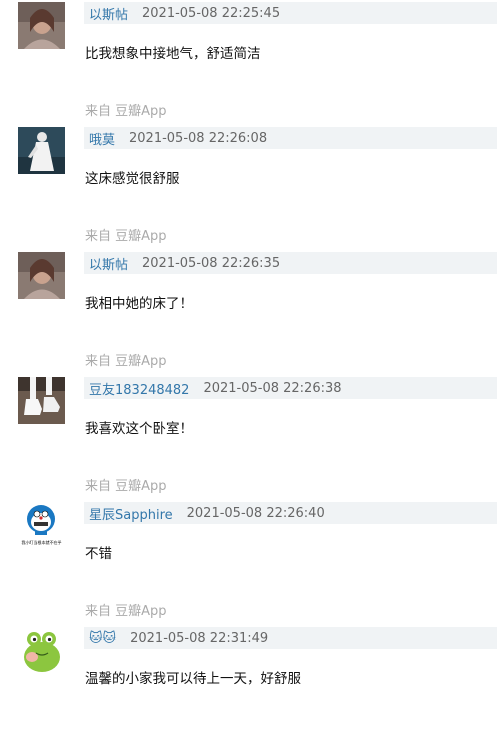 Image resolution: width=497 pixels, height=752 pixels. What do you see at coordinates (199, 638) in the screenshot?
I see `comment-timestamp: 2021-05-08 22:31:49` at bounding box center [199, 638].